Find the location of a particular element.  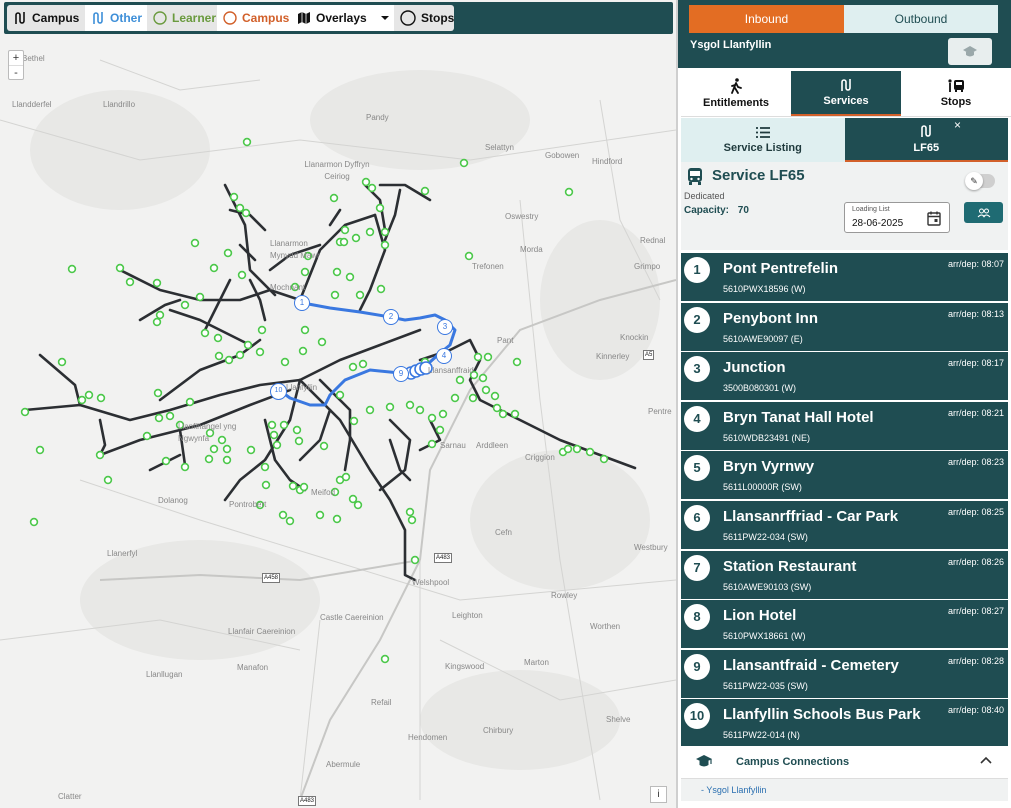

tab-lf65: × LF65 is located at coordinates (926, 140).